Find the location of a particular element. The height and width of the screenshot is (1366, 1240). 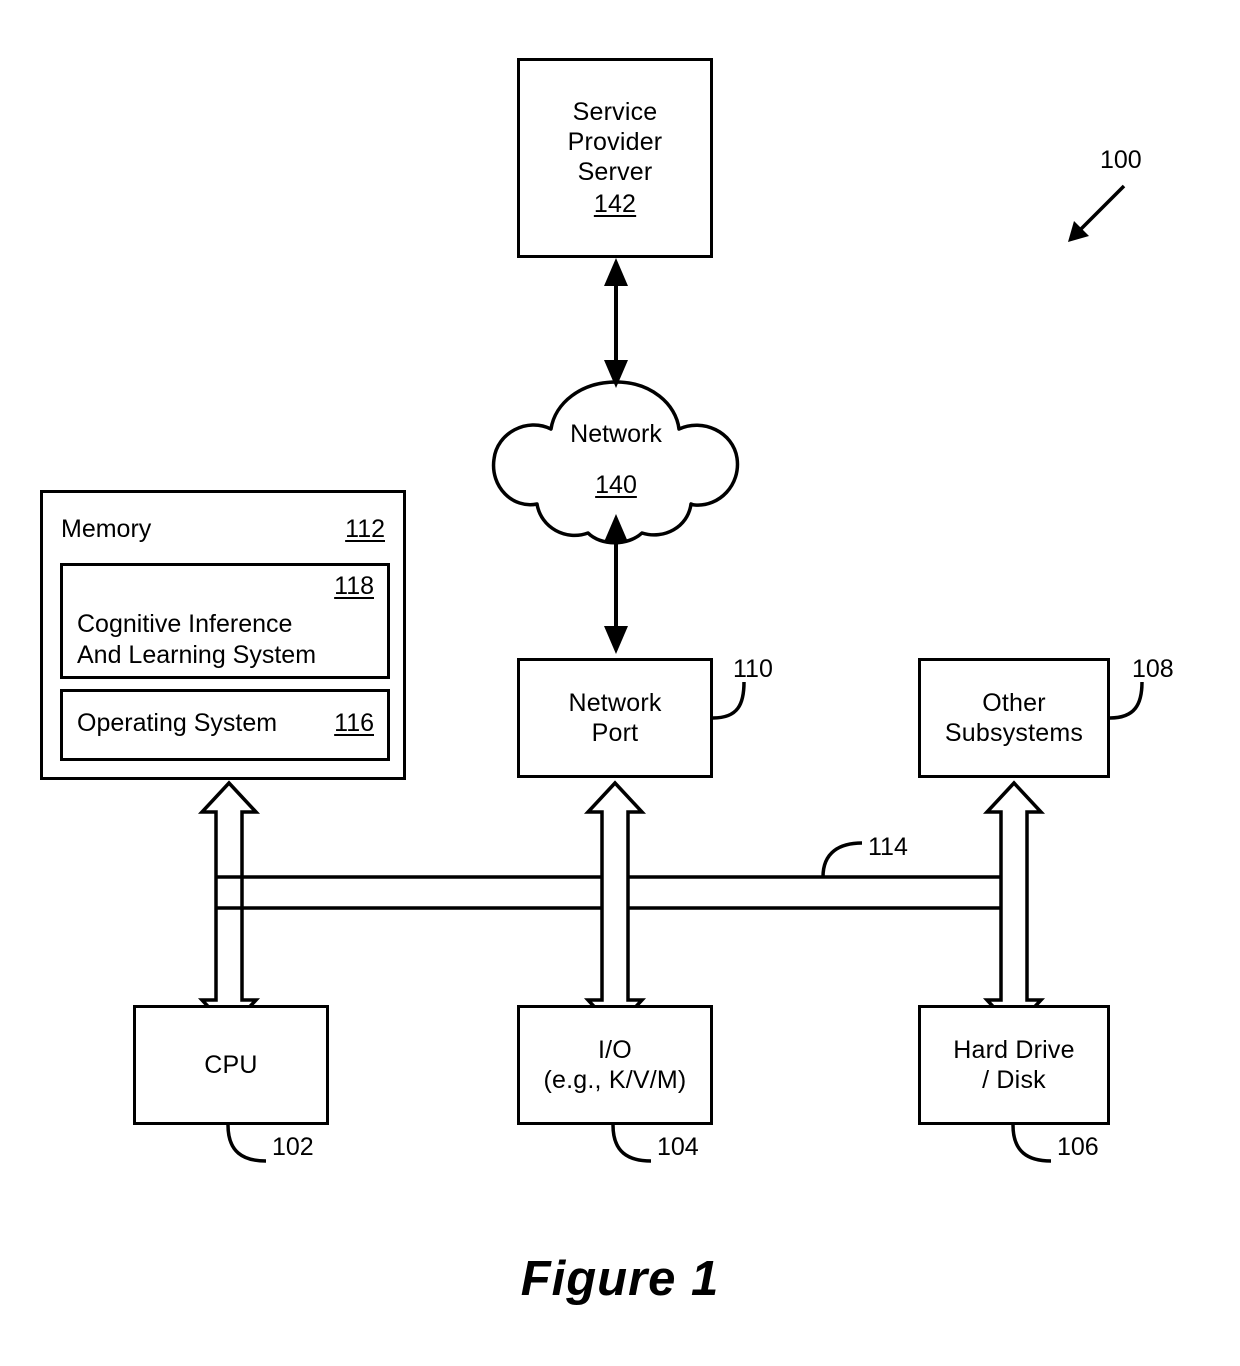

bus-arrow-netport-io is located at coordinates (615, 906).